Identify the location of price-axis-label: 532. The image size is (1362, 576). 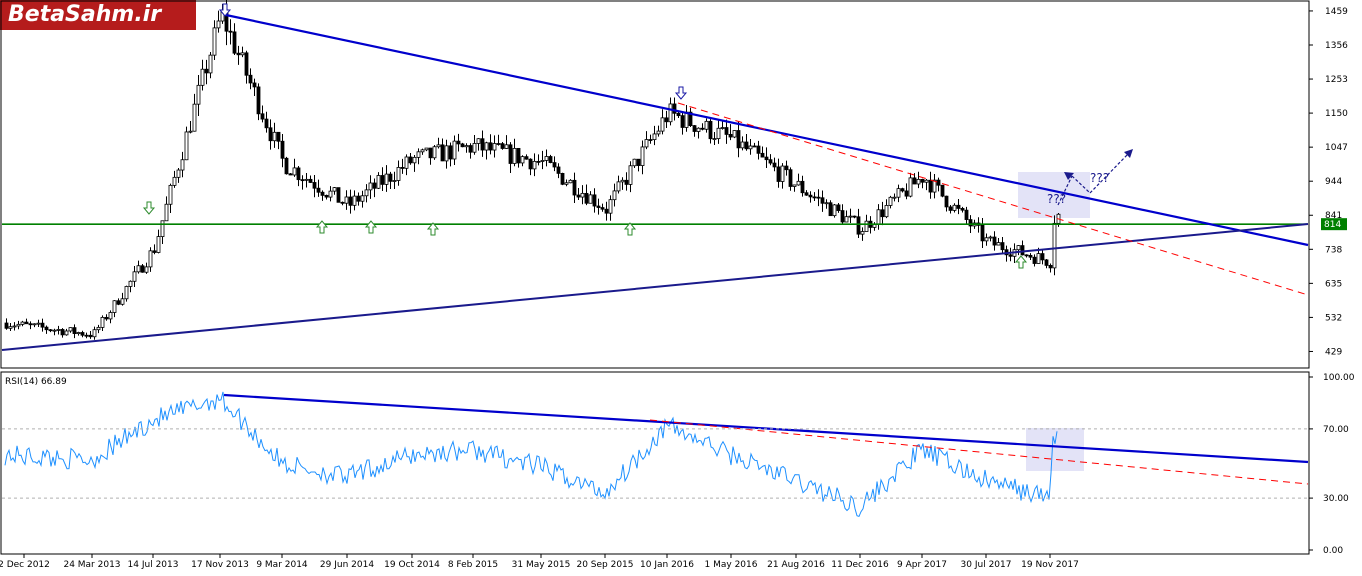
(1333, 318).